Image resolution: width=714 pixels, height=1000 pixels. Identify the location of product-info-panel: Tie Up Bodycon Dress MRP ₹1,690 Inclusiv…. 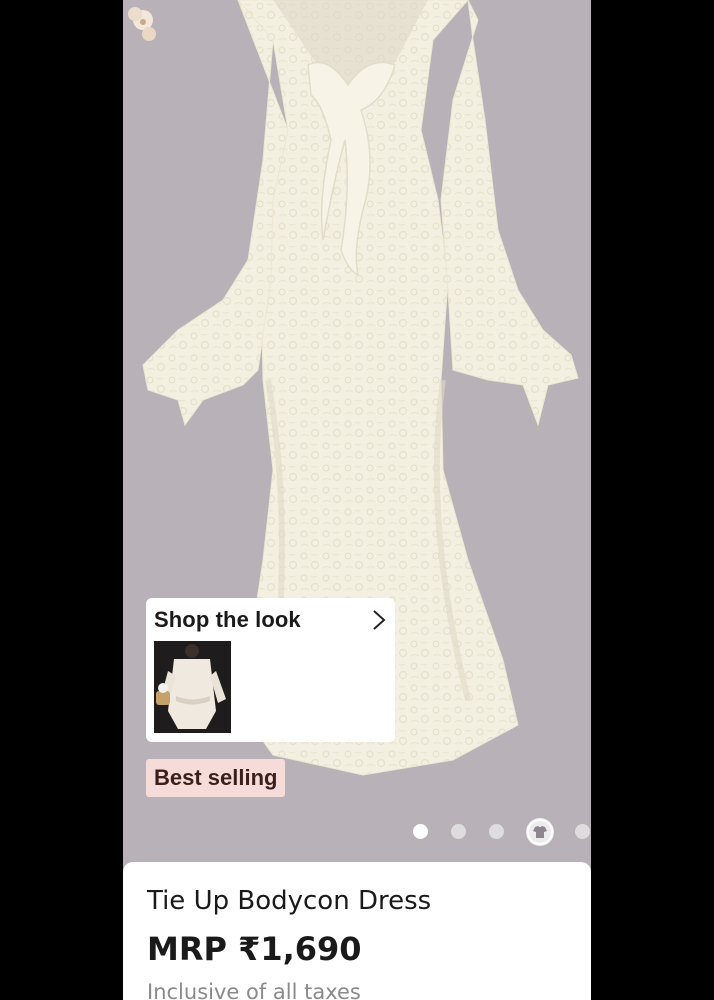
(357, 931).